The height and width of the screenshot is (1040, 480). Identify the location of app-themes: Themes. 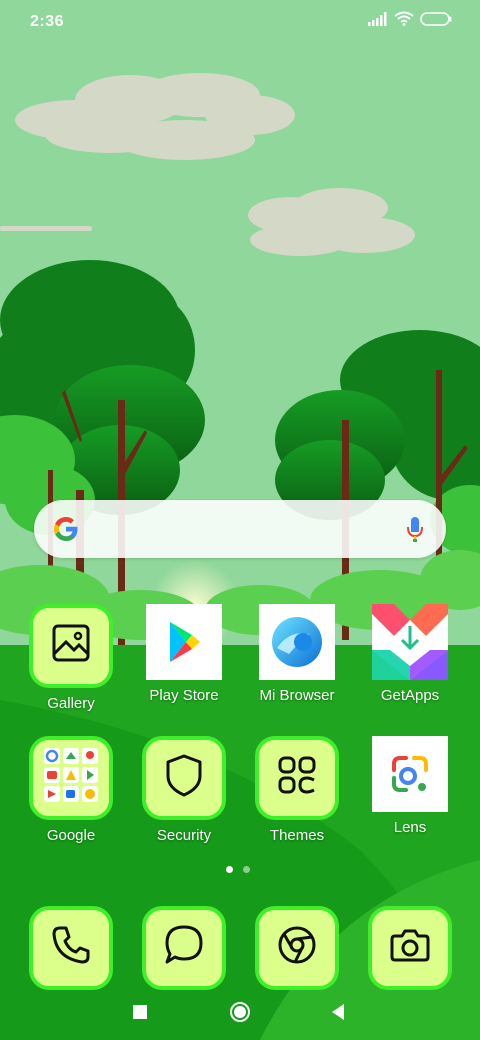
(297, 790).